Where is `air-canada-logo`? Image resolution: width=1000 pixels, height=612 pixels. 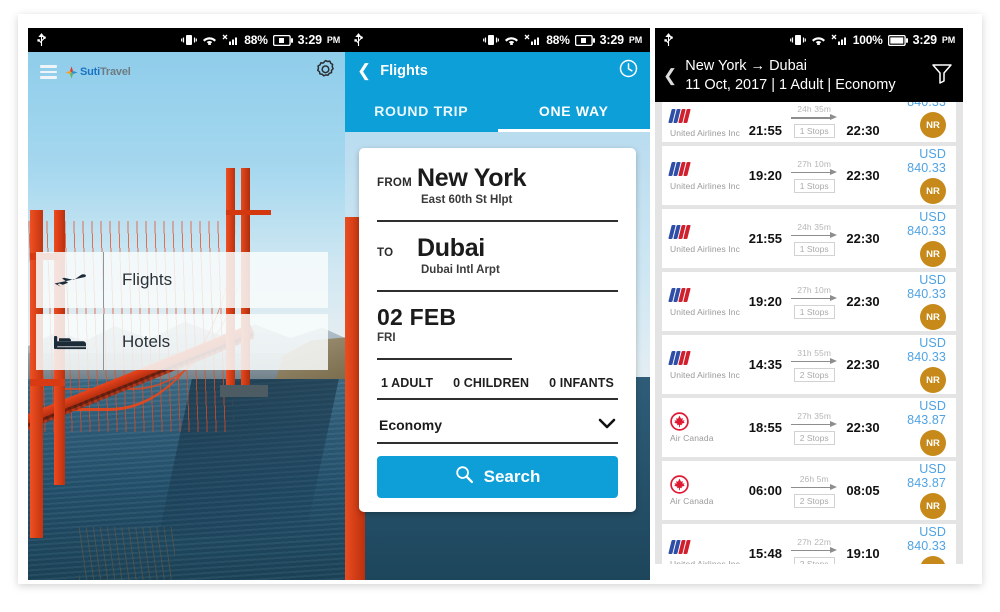 air-canada-logo is located at coordinates (708, 484).